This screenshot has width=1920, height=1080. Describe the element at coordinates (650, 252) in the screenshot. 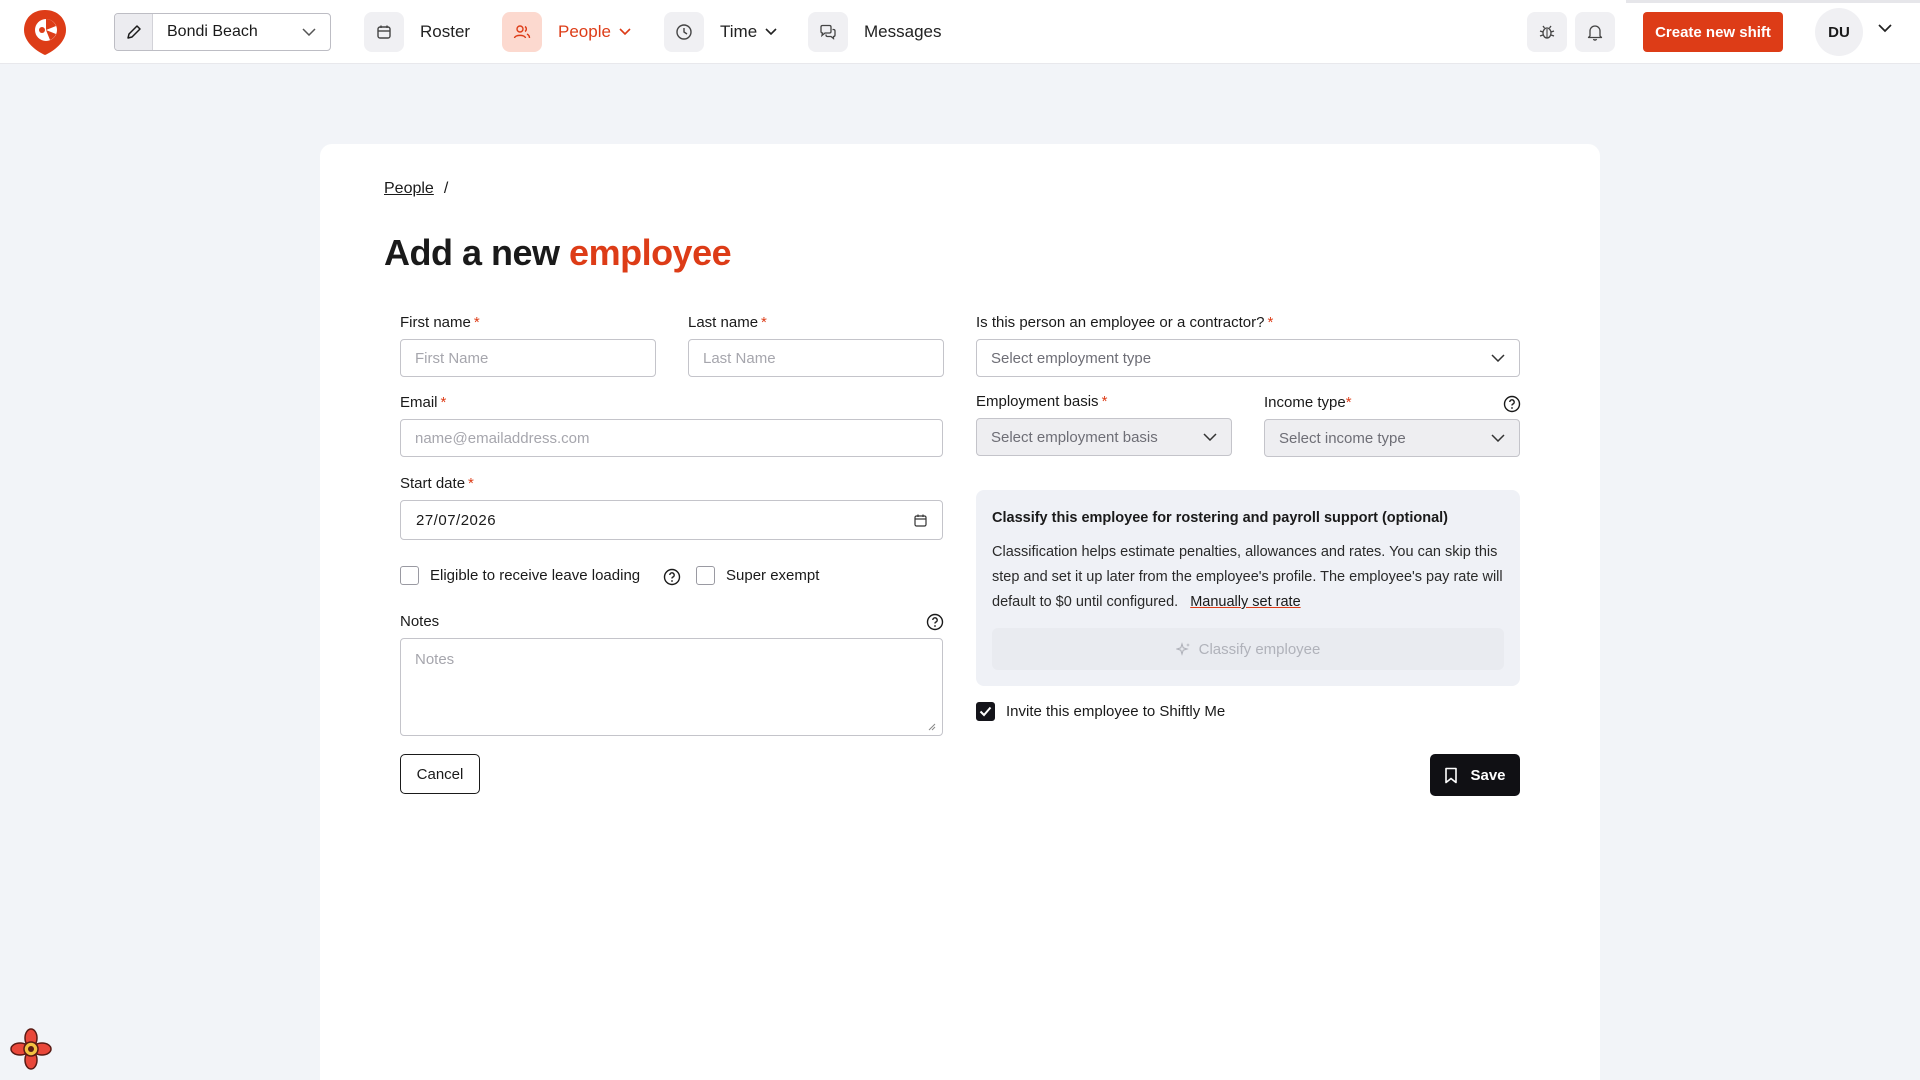

I see `page-title-highlight: employee` at that location.